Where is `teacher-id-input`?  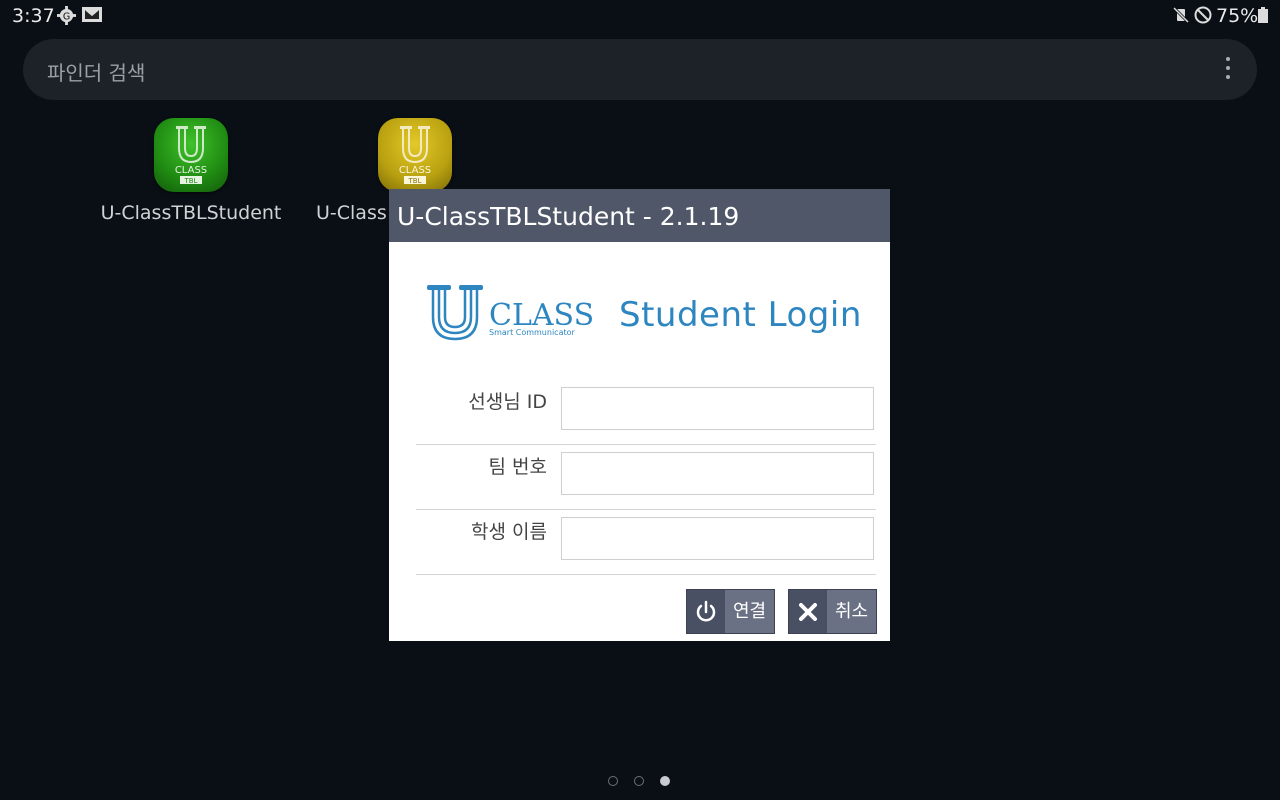
teacher-id-input is located at coordinates (717, 408).